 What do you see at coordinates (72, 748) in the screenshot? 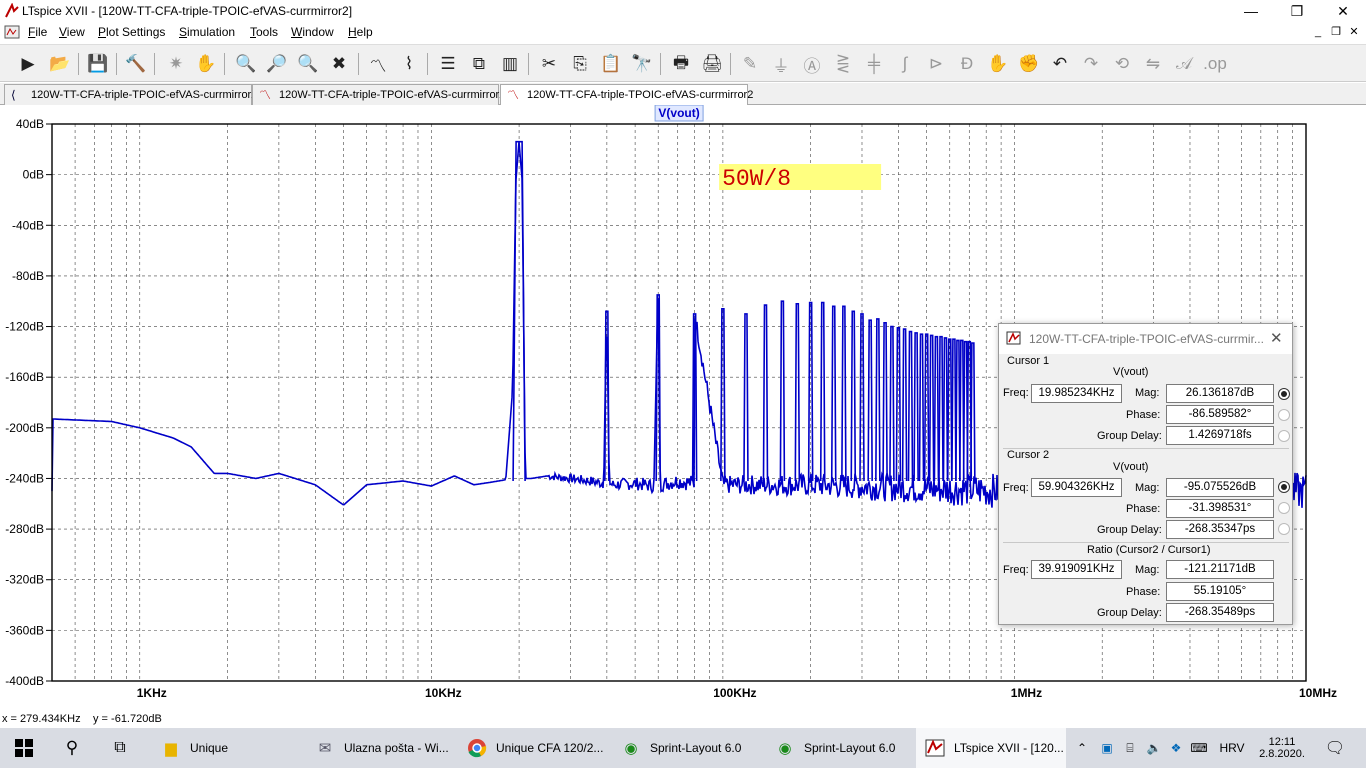
I see `search-icon: ⚲` at bounding box center [72, 748].